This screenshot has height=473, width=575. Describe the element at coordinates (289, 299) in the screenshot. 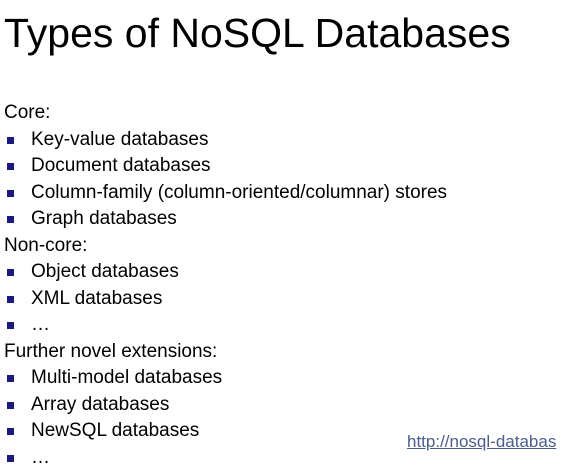

I see `list-item: XML databases` at that location.